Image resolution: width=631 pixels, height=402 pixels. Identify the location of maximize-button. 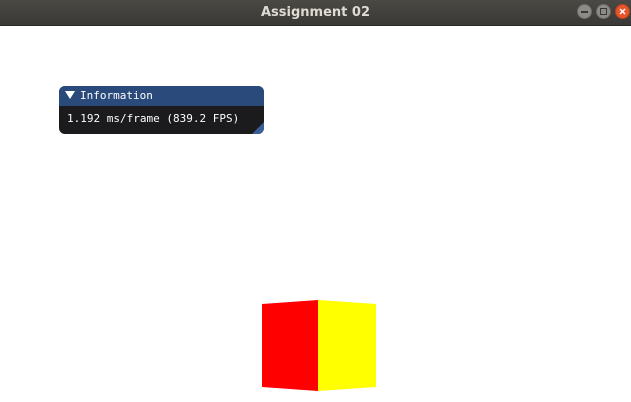
(603, 11).